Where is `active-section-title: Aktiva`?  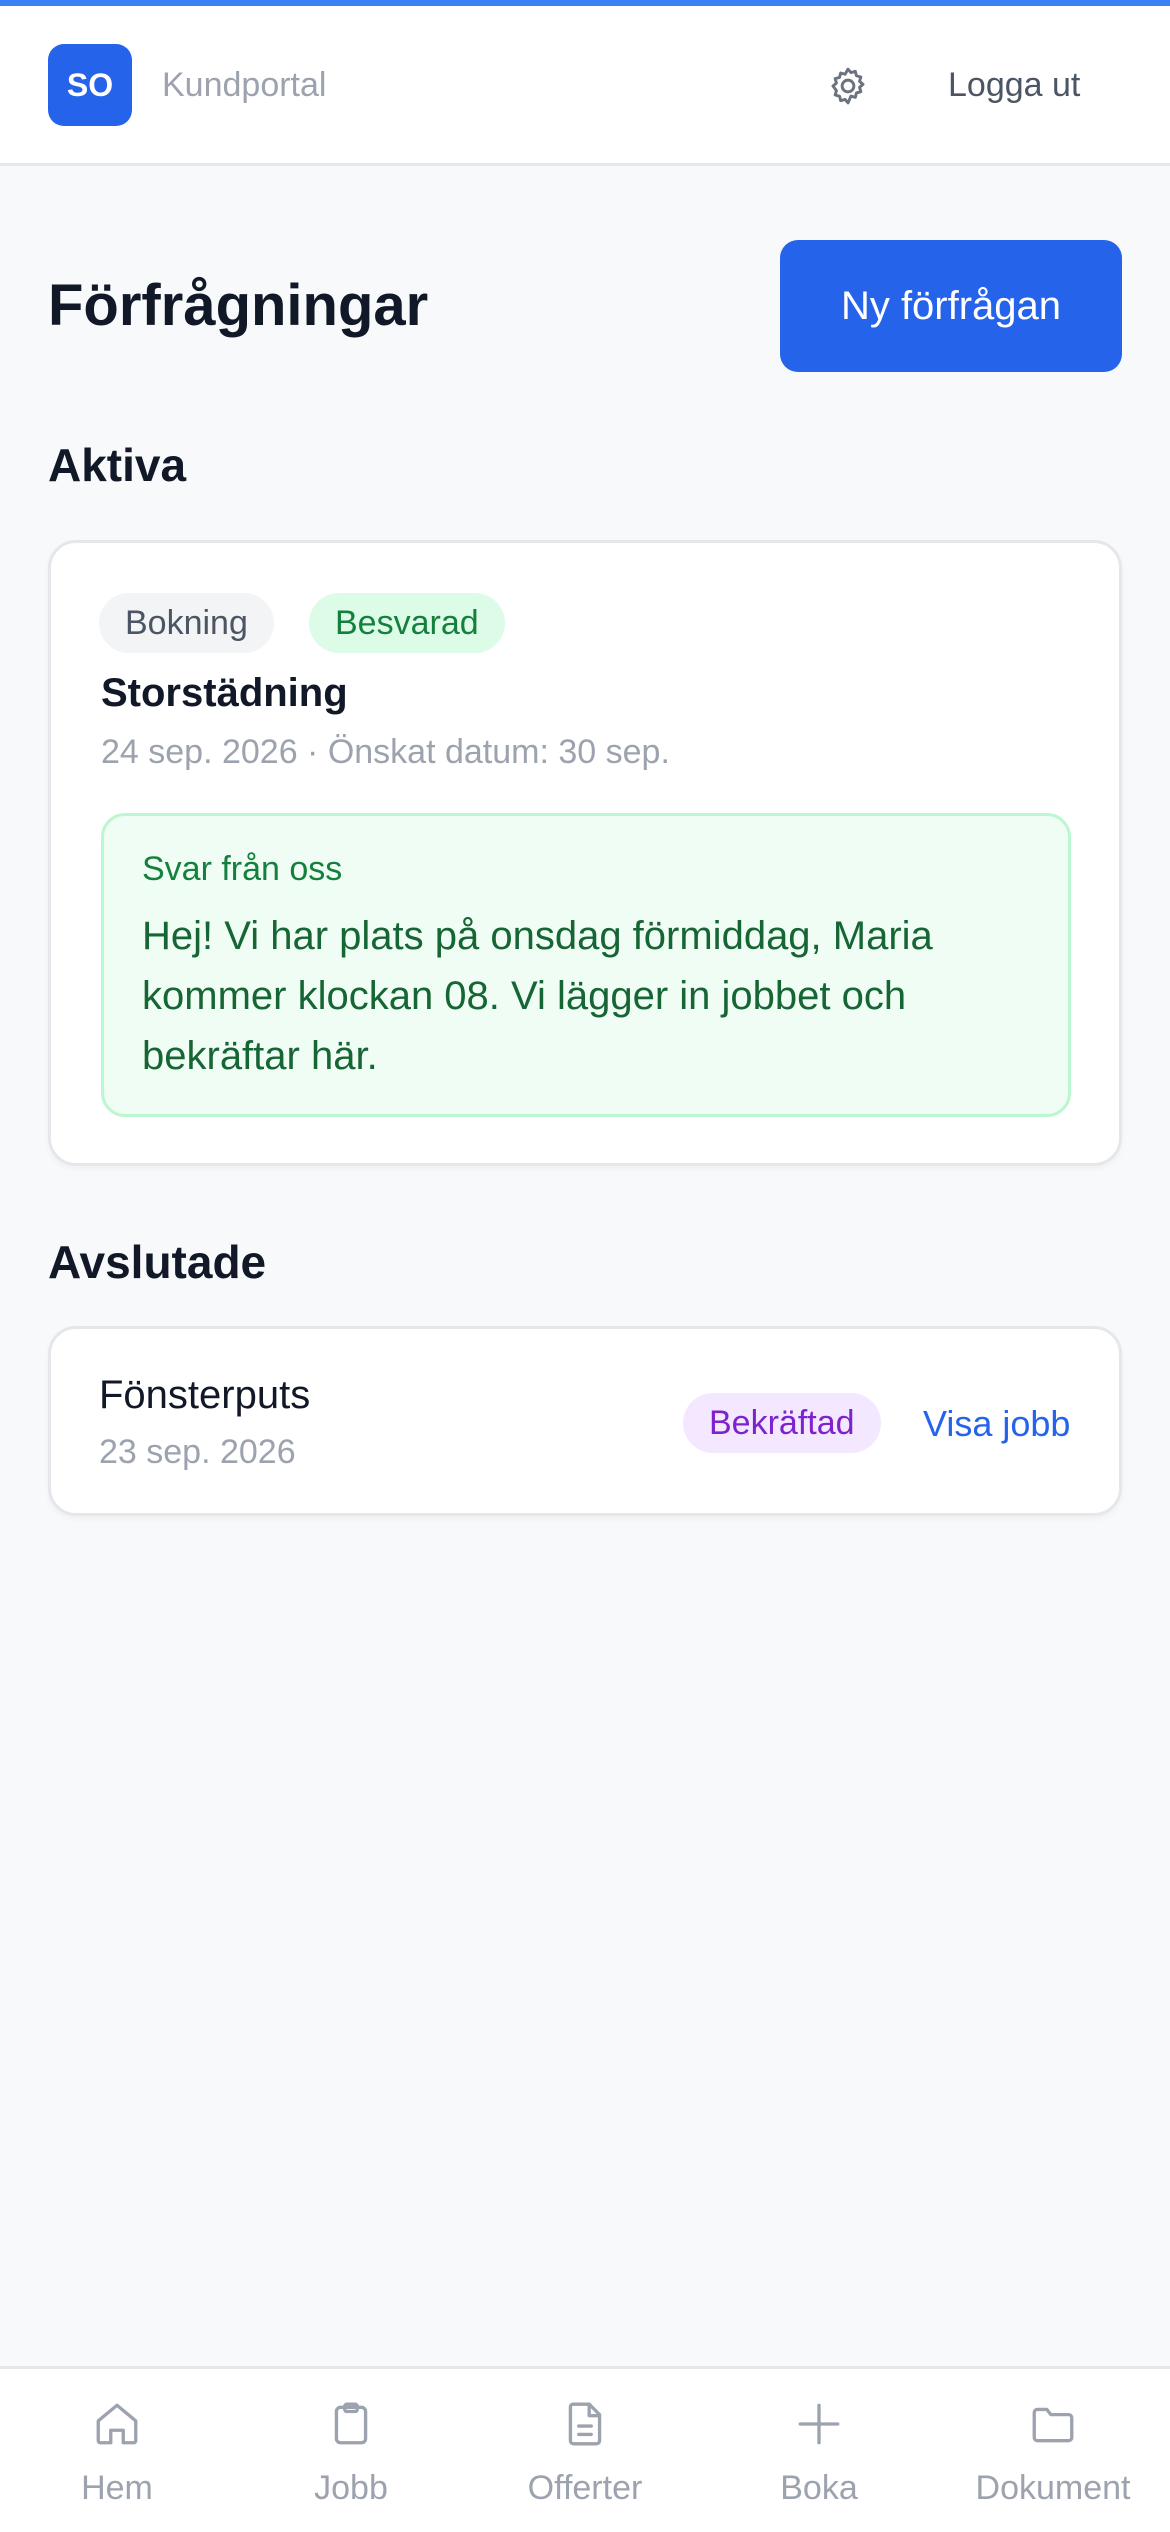 active-section-title: Aktiva is located at coordinates (117, 465).